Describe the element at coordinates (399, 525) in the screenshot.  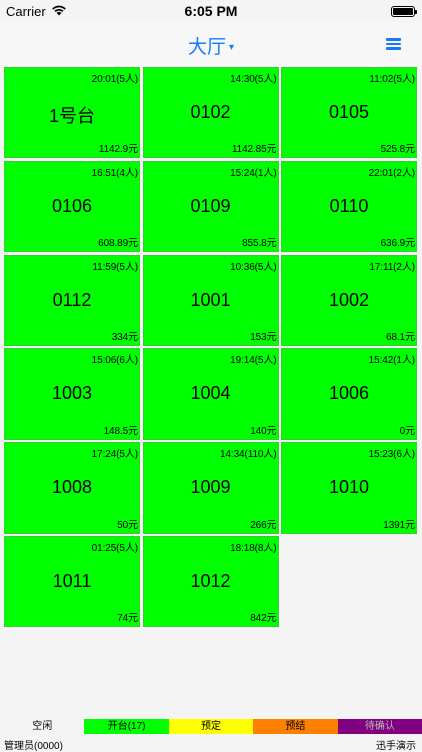
I see `table-amount: 1391元` at that location.